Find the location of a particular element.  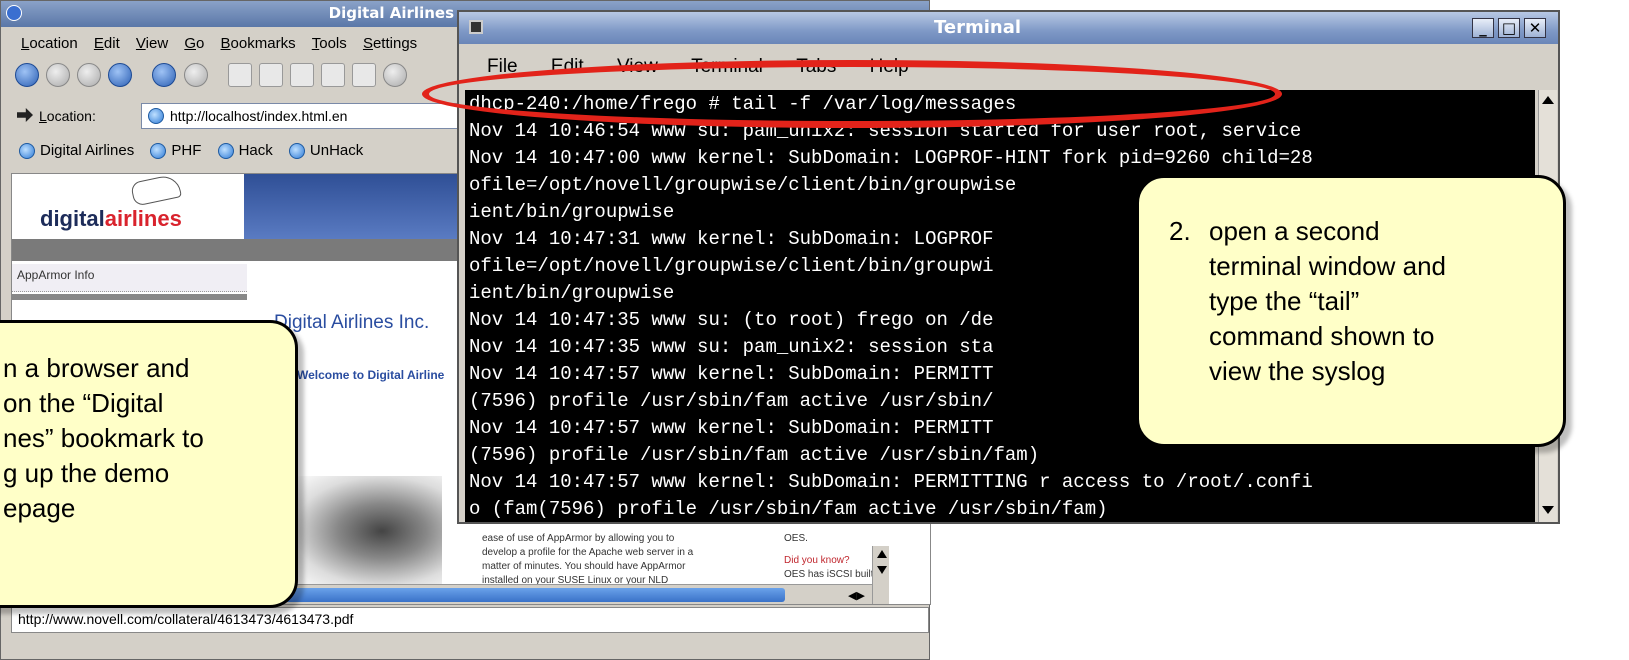

terminal-icon is located at coordinates (476, 27).